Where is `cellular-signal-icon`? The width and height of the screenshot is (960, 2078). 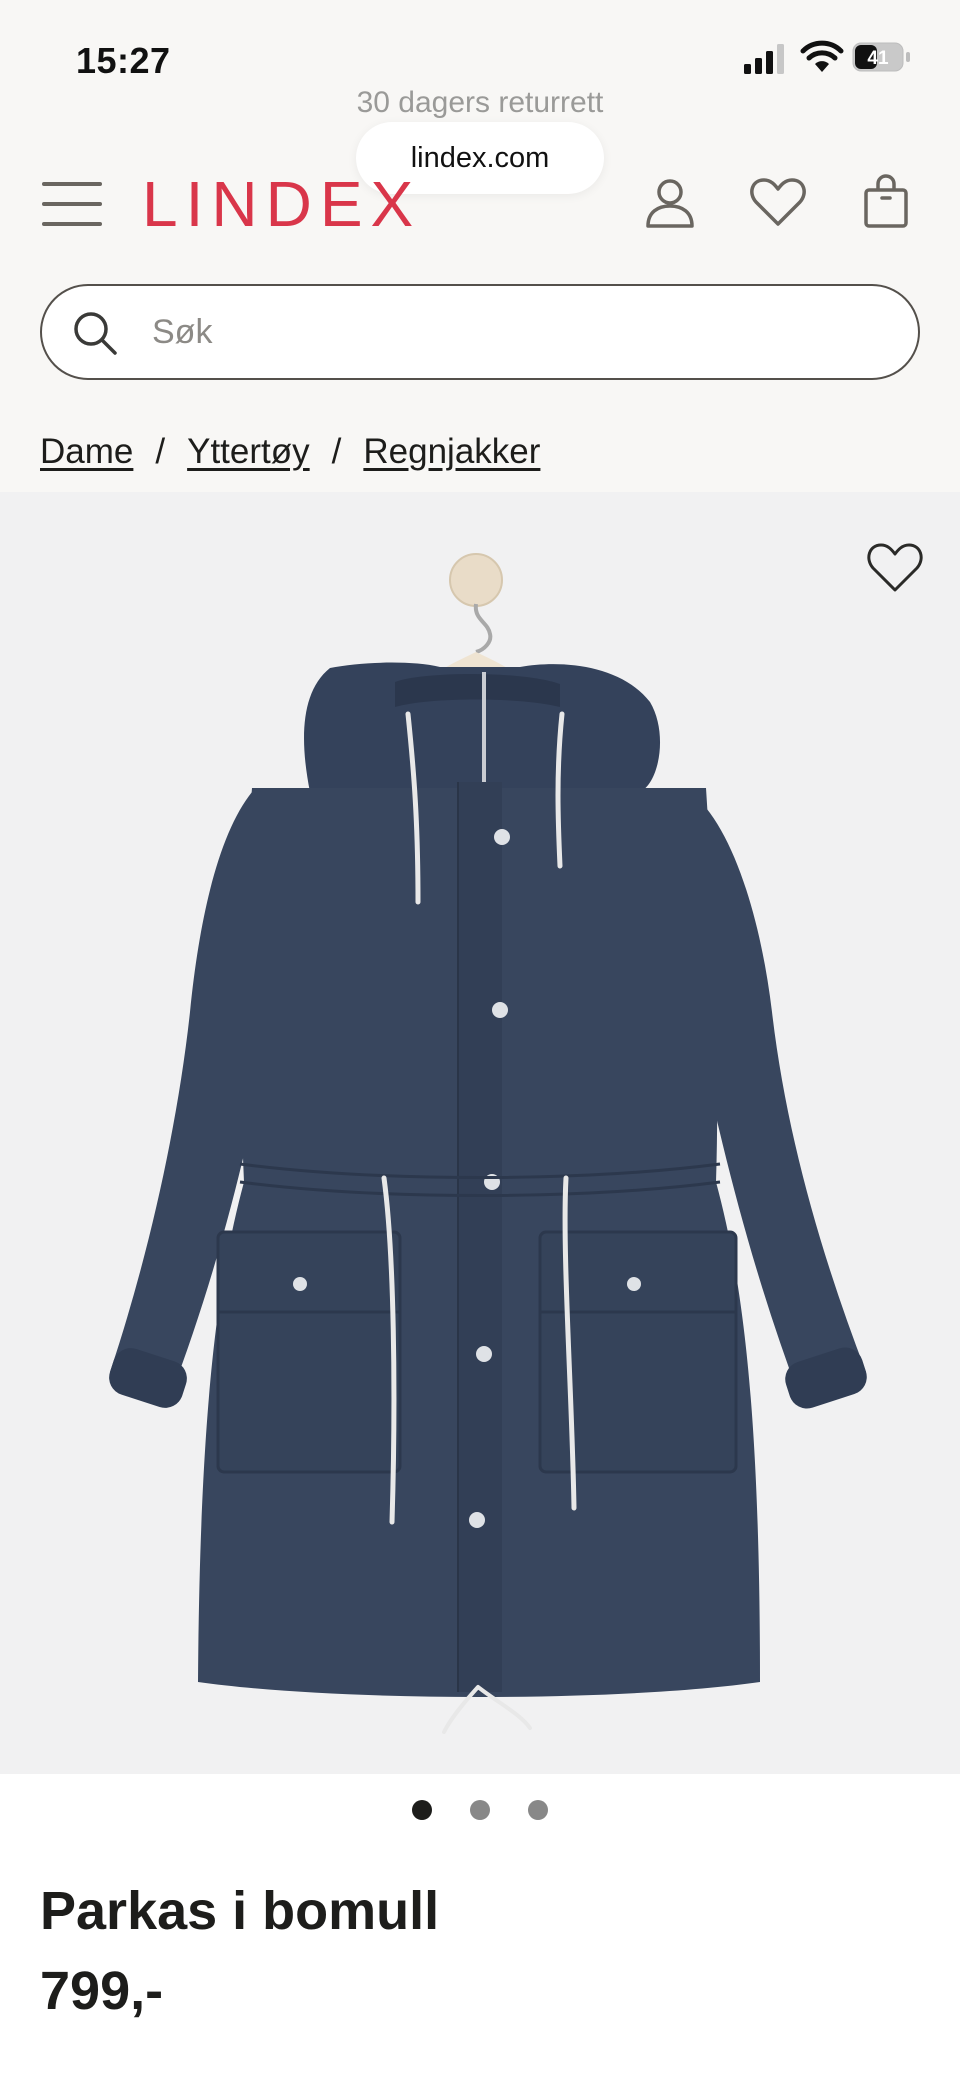
cellular-signal-icon is located at coordinates (764, 59).